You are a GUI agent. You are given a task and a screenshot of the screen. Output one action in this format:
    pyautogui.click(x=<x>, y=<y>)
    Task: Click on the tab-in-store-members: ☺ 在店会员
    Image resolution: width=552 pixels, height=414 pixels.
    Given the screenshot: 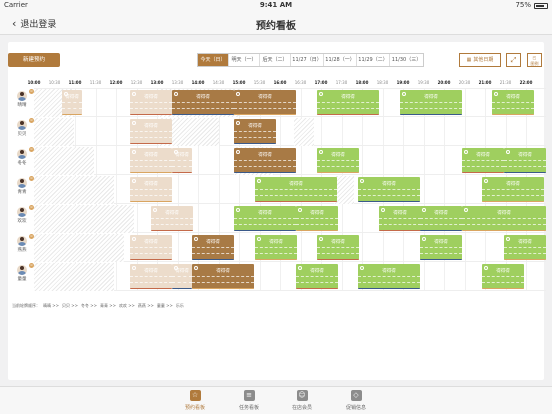 What is the action you would take?
    pyautogui.click(x=302, y=400)
    